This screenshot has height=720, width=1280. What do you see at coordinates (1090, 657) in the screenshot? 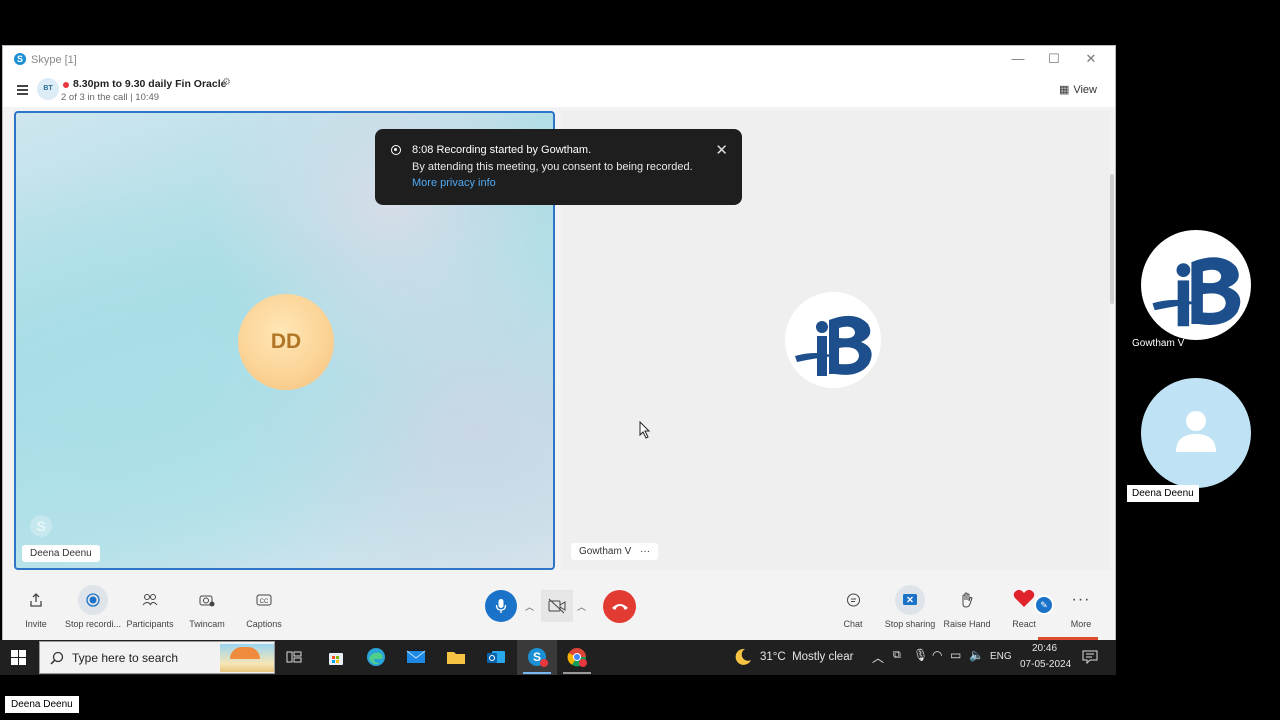
I see `notifications-icon` at bounding box center [1090, 657].